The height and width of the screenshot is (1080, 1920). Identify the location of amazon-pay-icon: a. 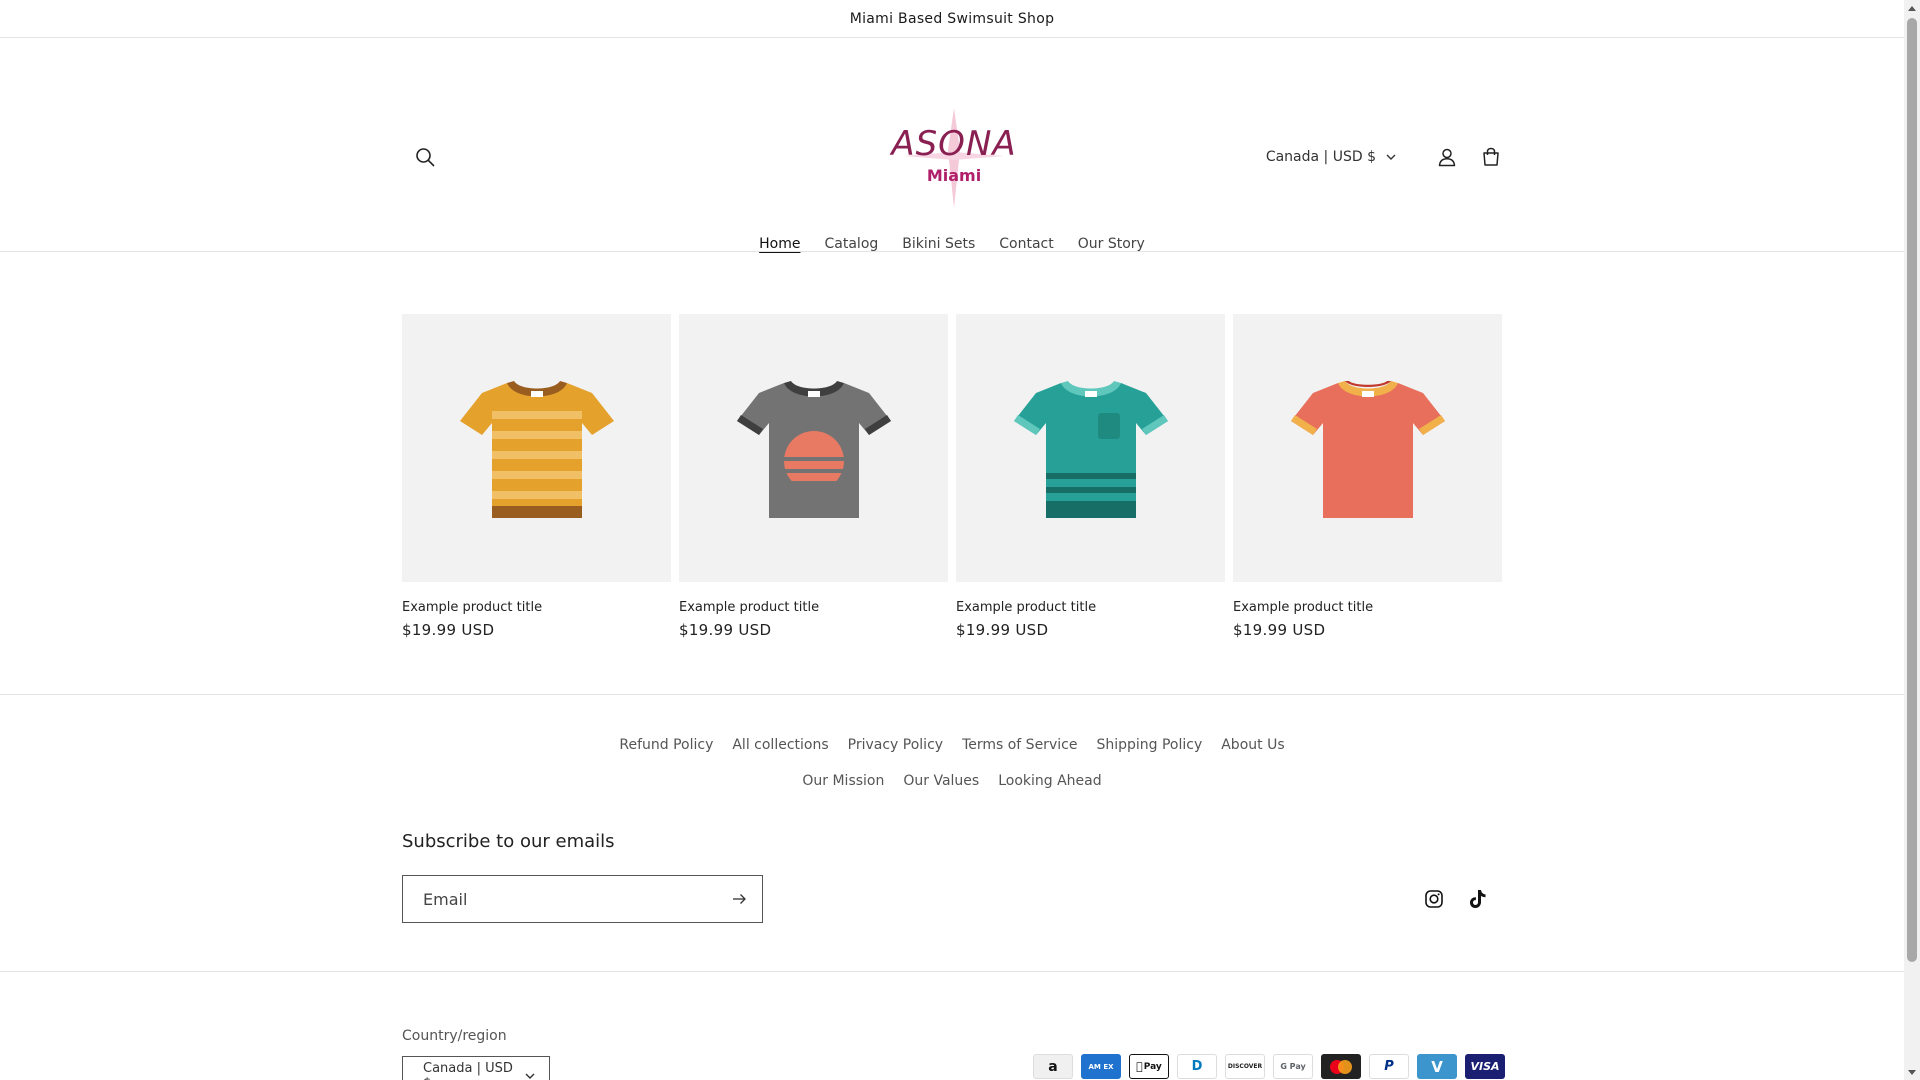
(1053, 1066).